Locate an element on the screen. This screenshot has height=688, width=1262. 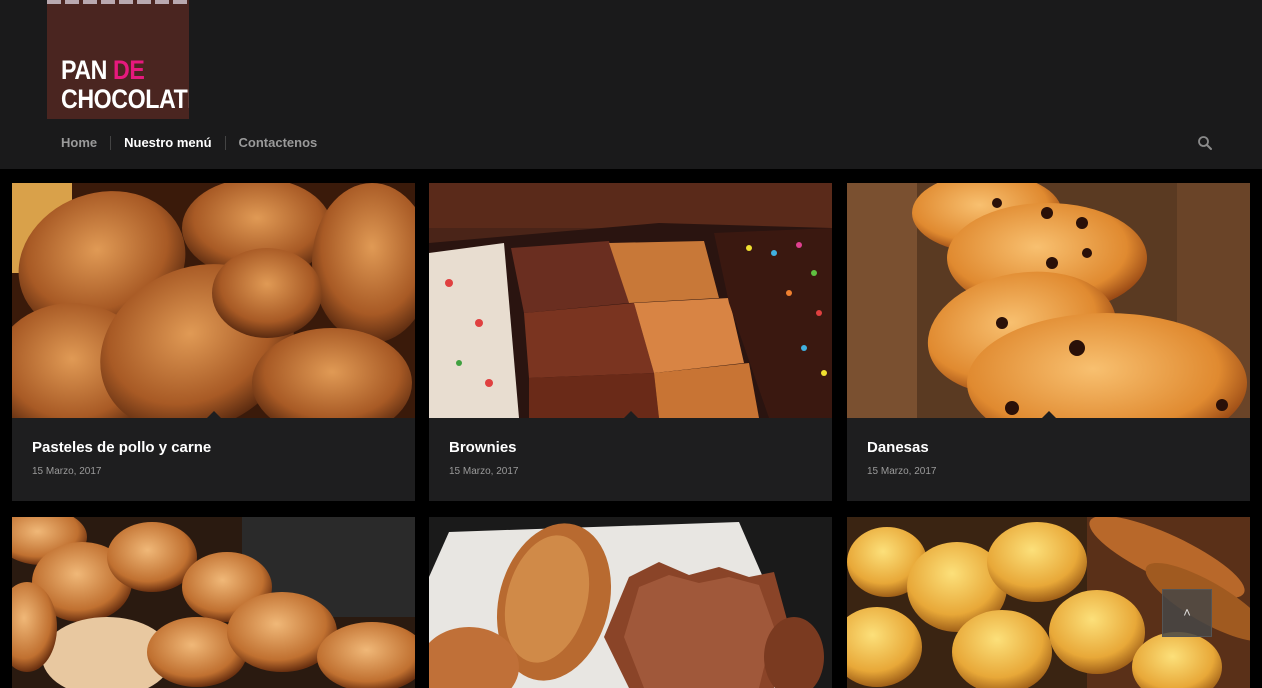
post-card: Brownies 15 Marzo, 2017 is located at coordinates (630, 342).